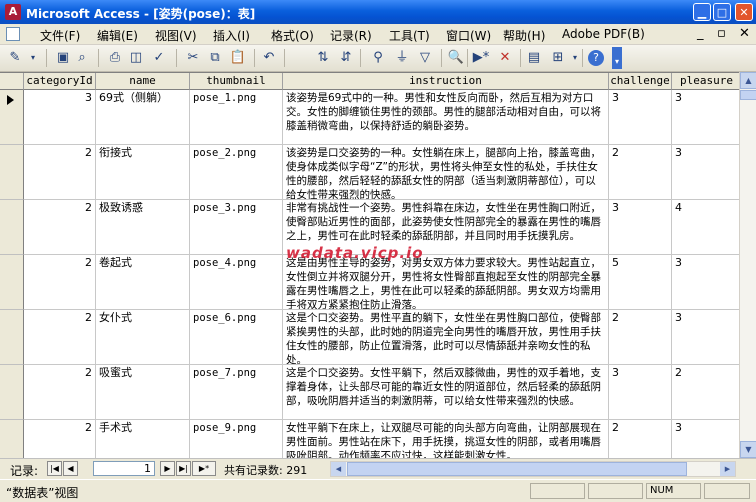 The height and width of the screenshot is (502, 756). I want to click on filter-by-form-icon: ⏚, so click(402, 58).